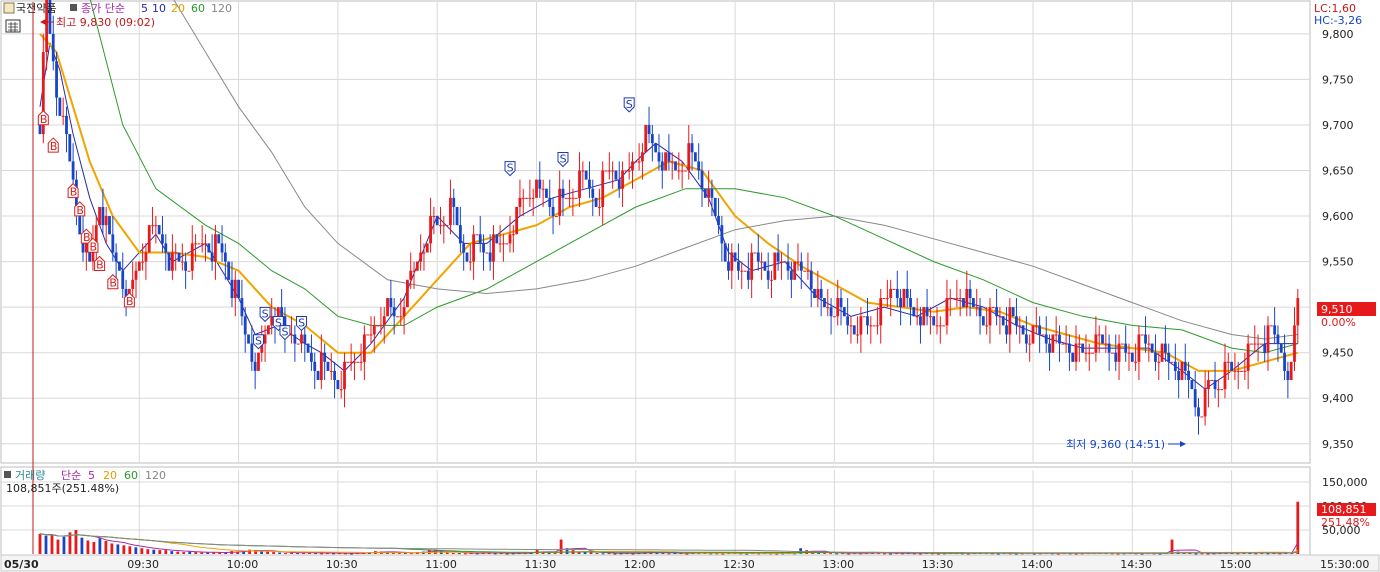 The image size is (1380, 572). I want to click on sell-signal-letter: S, so click(563, 159).